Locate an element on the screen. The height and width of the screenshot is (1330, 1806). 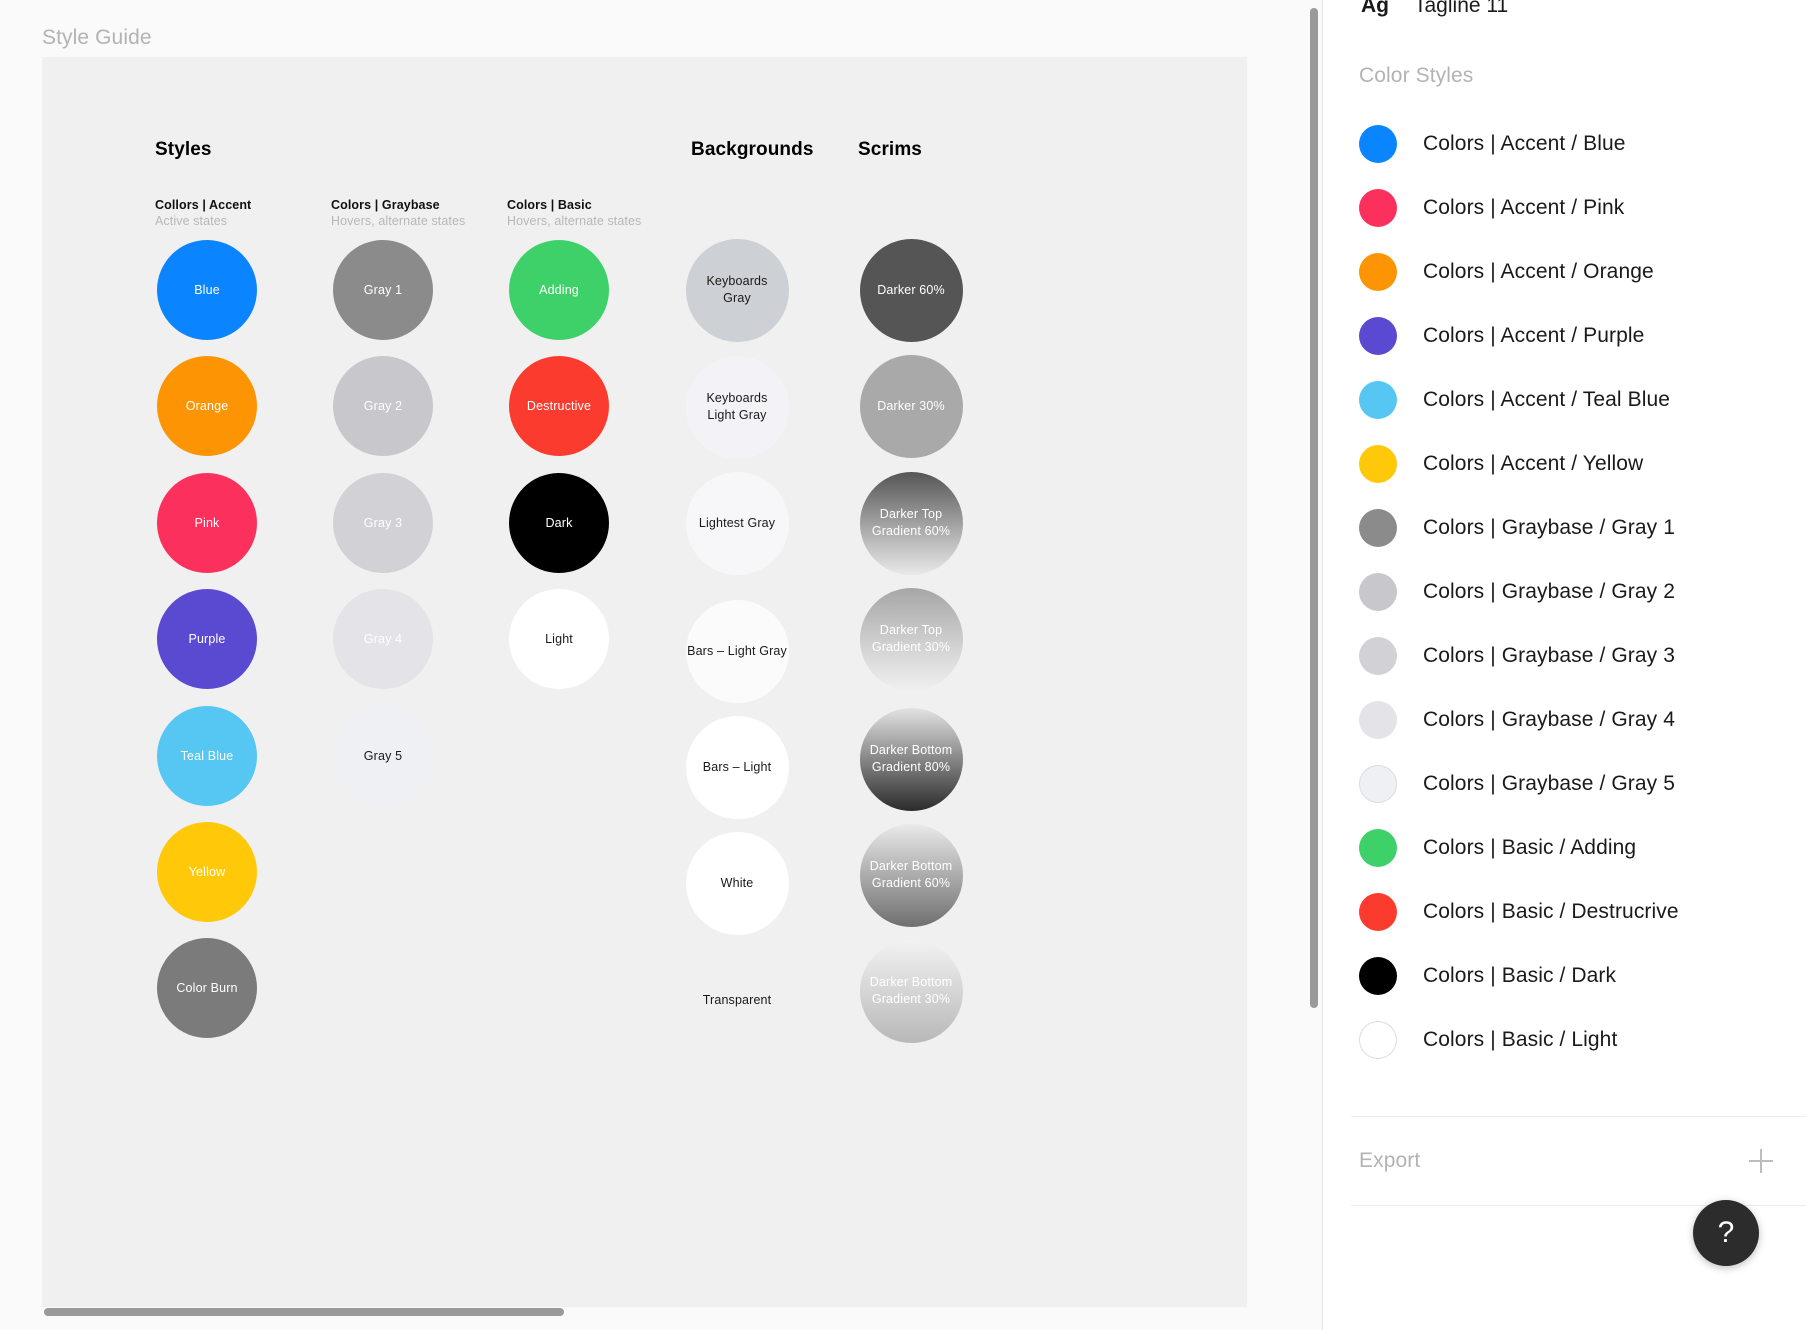
color-swatch-accent: Color Burn is located at coordinates (207, 988).